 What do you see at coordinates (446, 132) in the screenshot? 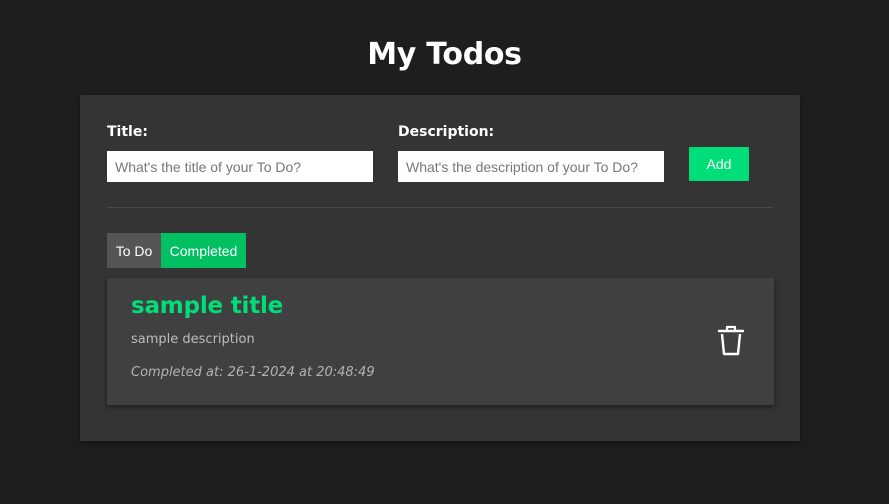
I see `description-label: Description:` at bounding box center [446, 132].